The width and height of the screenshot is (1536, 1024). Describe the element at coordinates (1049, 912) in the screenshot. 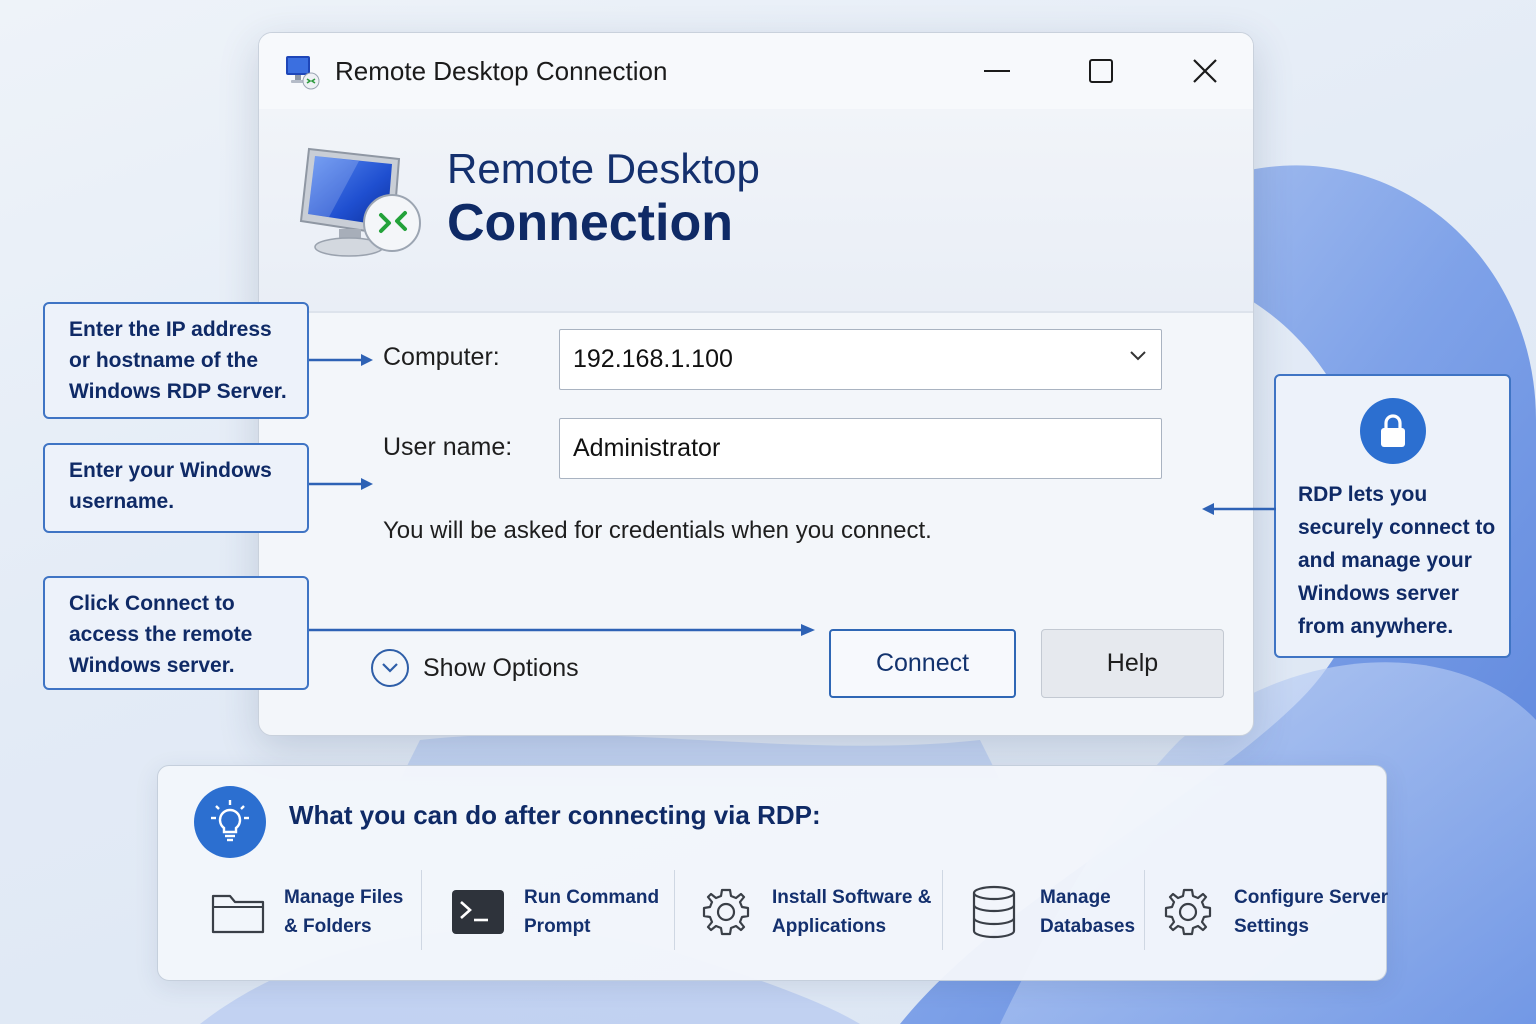

I see `feature-manage-databases: Manage Databases` at that location.